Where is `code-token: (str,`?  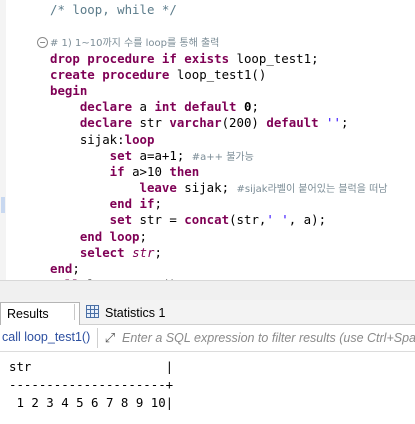 code-token: (str, is located at coordinates (248, 220).